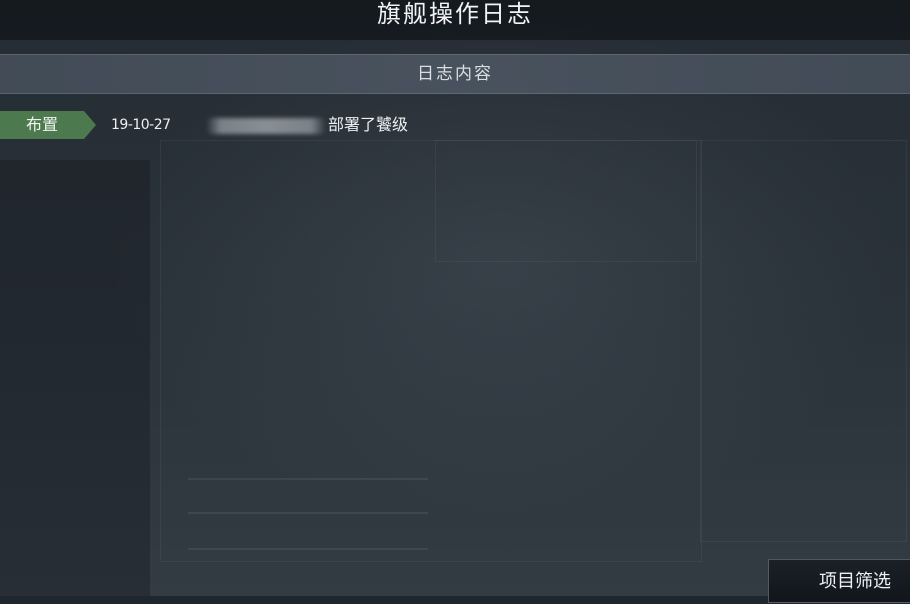 The width and height of the screenshot is (910, 604). I want to click on log-category-tag: 布置, so click(48, 125).